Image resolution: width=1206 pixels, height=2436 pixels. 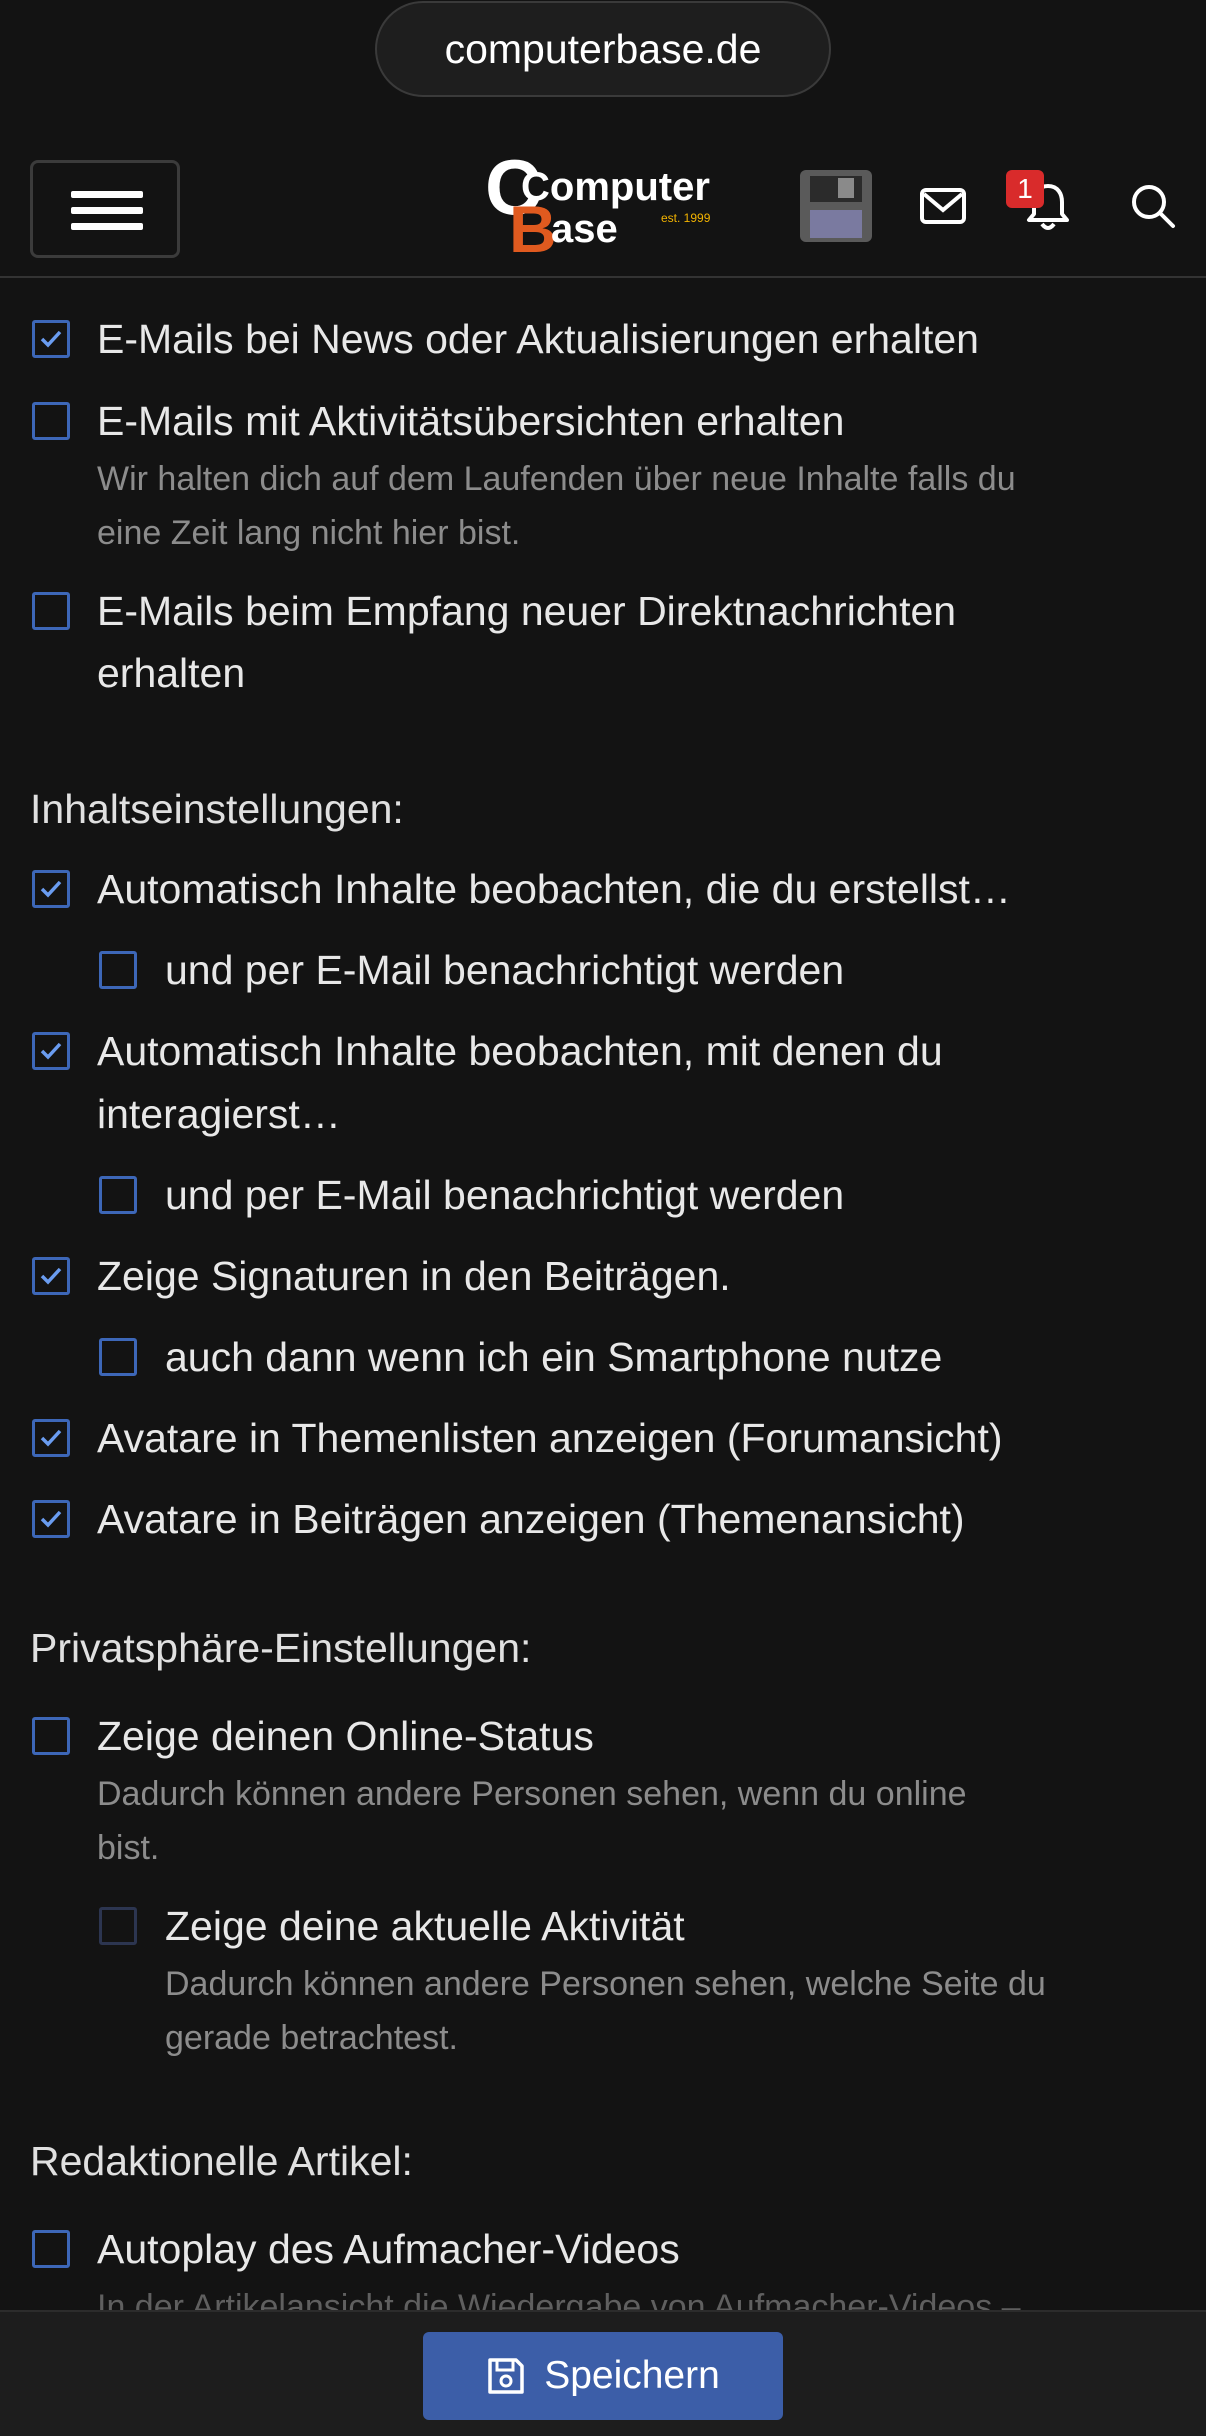 What do you see at coordinates (388, 2249) in the screenshot?
I see `label-autoplay-video: Autoplay des Aufmacher-Videos` at bounding box center [388, 2249].